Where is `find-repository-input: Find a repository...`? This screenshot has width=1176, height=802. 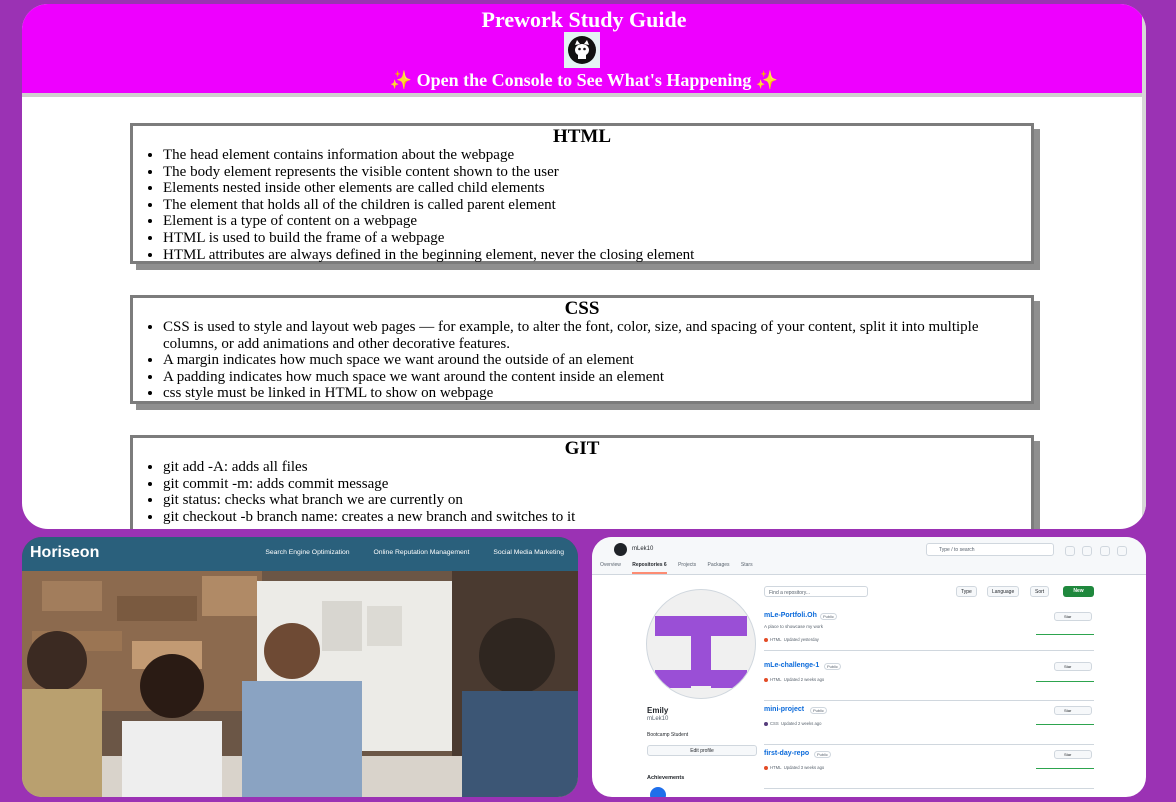 find-repository-input: Find a repository... is located at coordinates (816, 591).